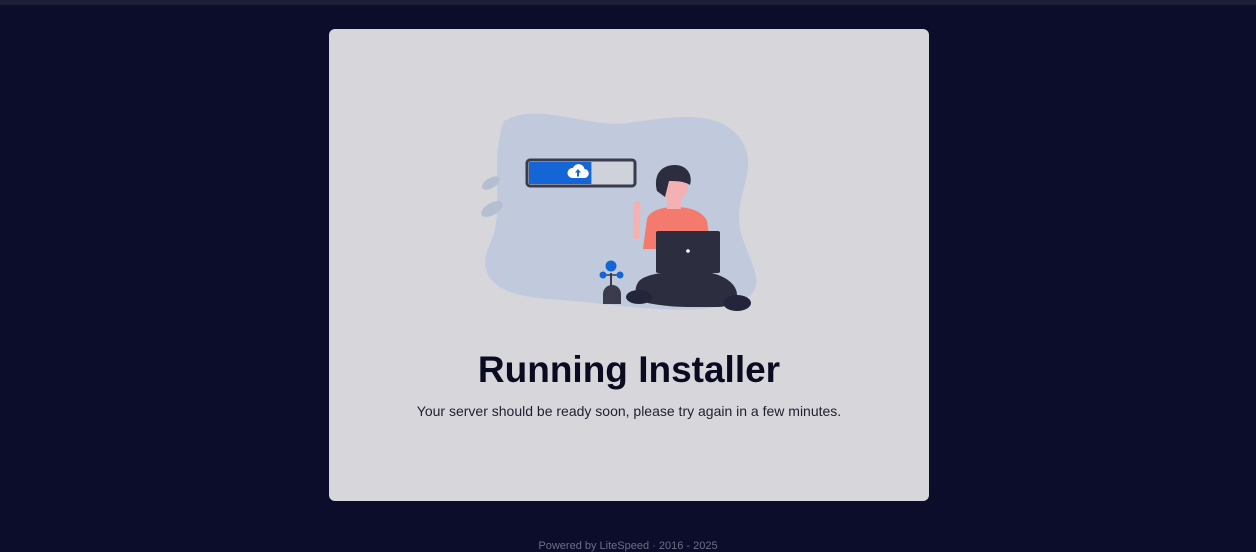 This screenshot has height=552, width=1256. Describe the element at coordinates (619, 212) in the screenshot. I see `installer-illustration` at that location.